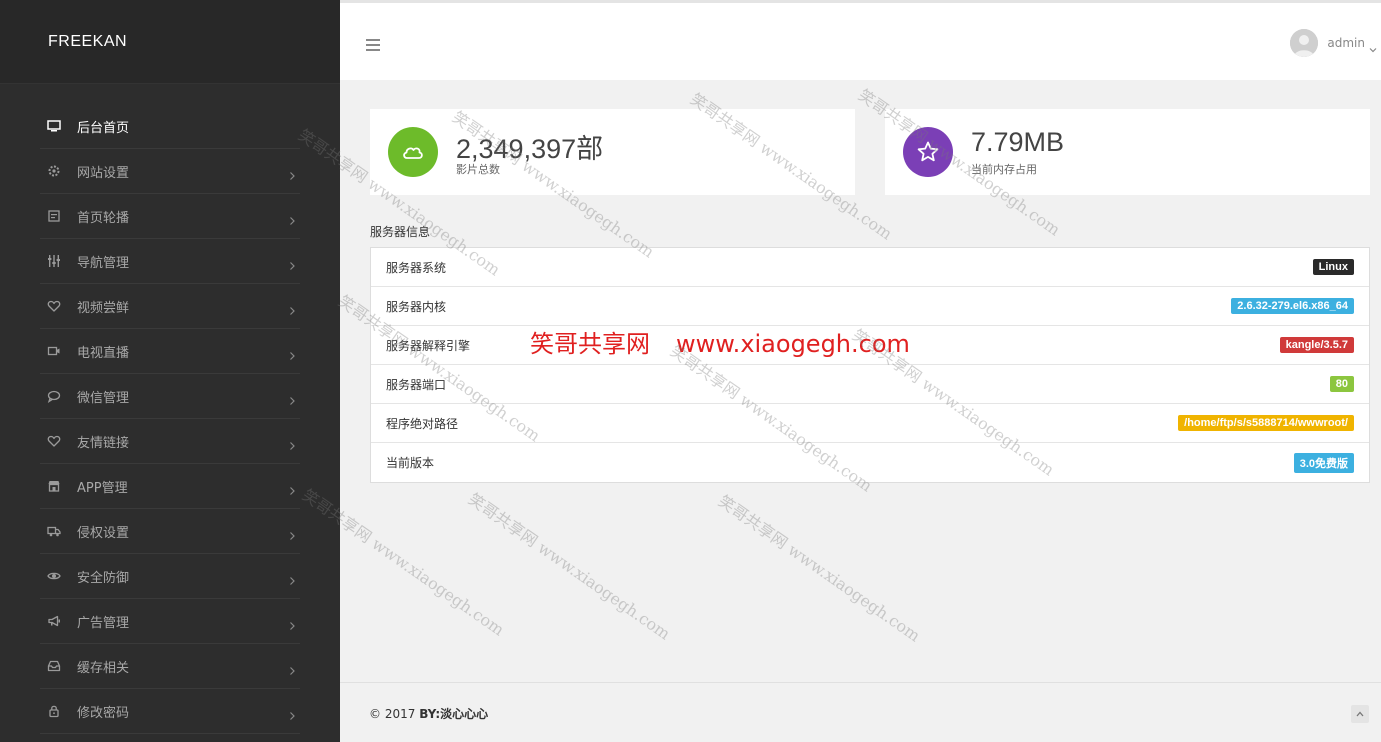  I want to click on table-row: 程序绝对路径/home/ftp/s/s5888714/wwwroot/, so click(870, 423).